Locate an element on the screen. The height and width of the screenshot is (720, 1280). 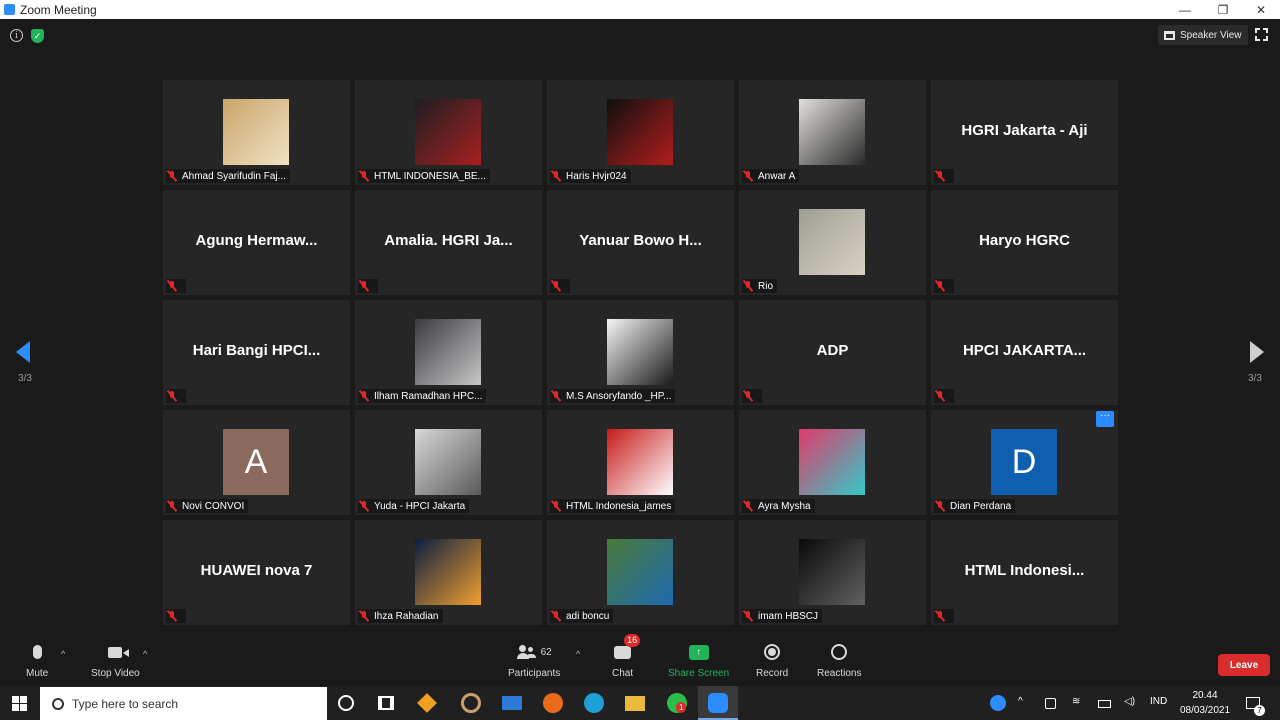
mute-button: Mute is located at coordinates (37, 660).